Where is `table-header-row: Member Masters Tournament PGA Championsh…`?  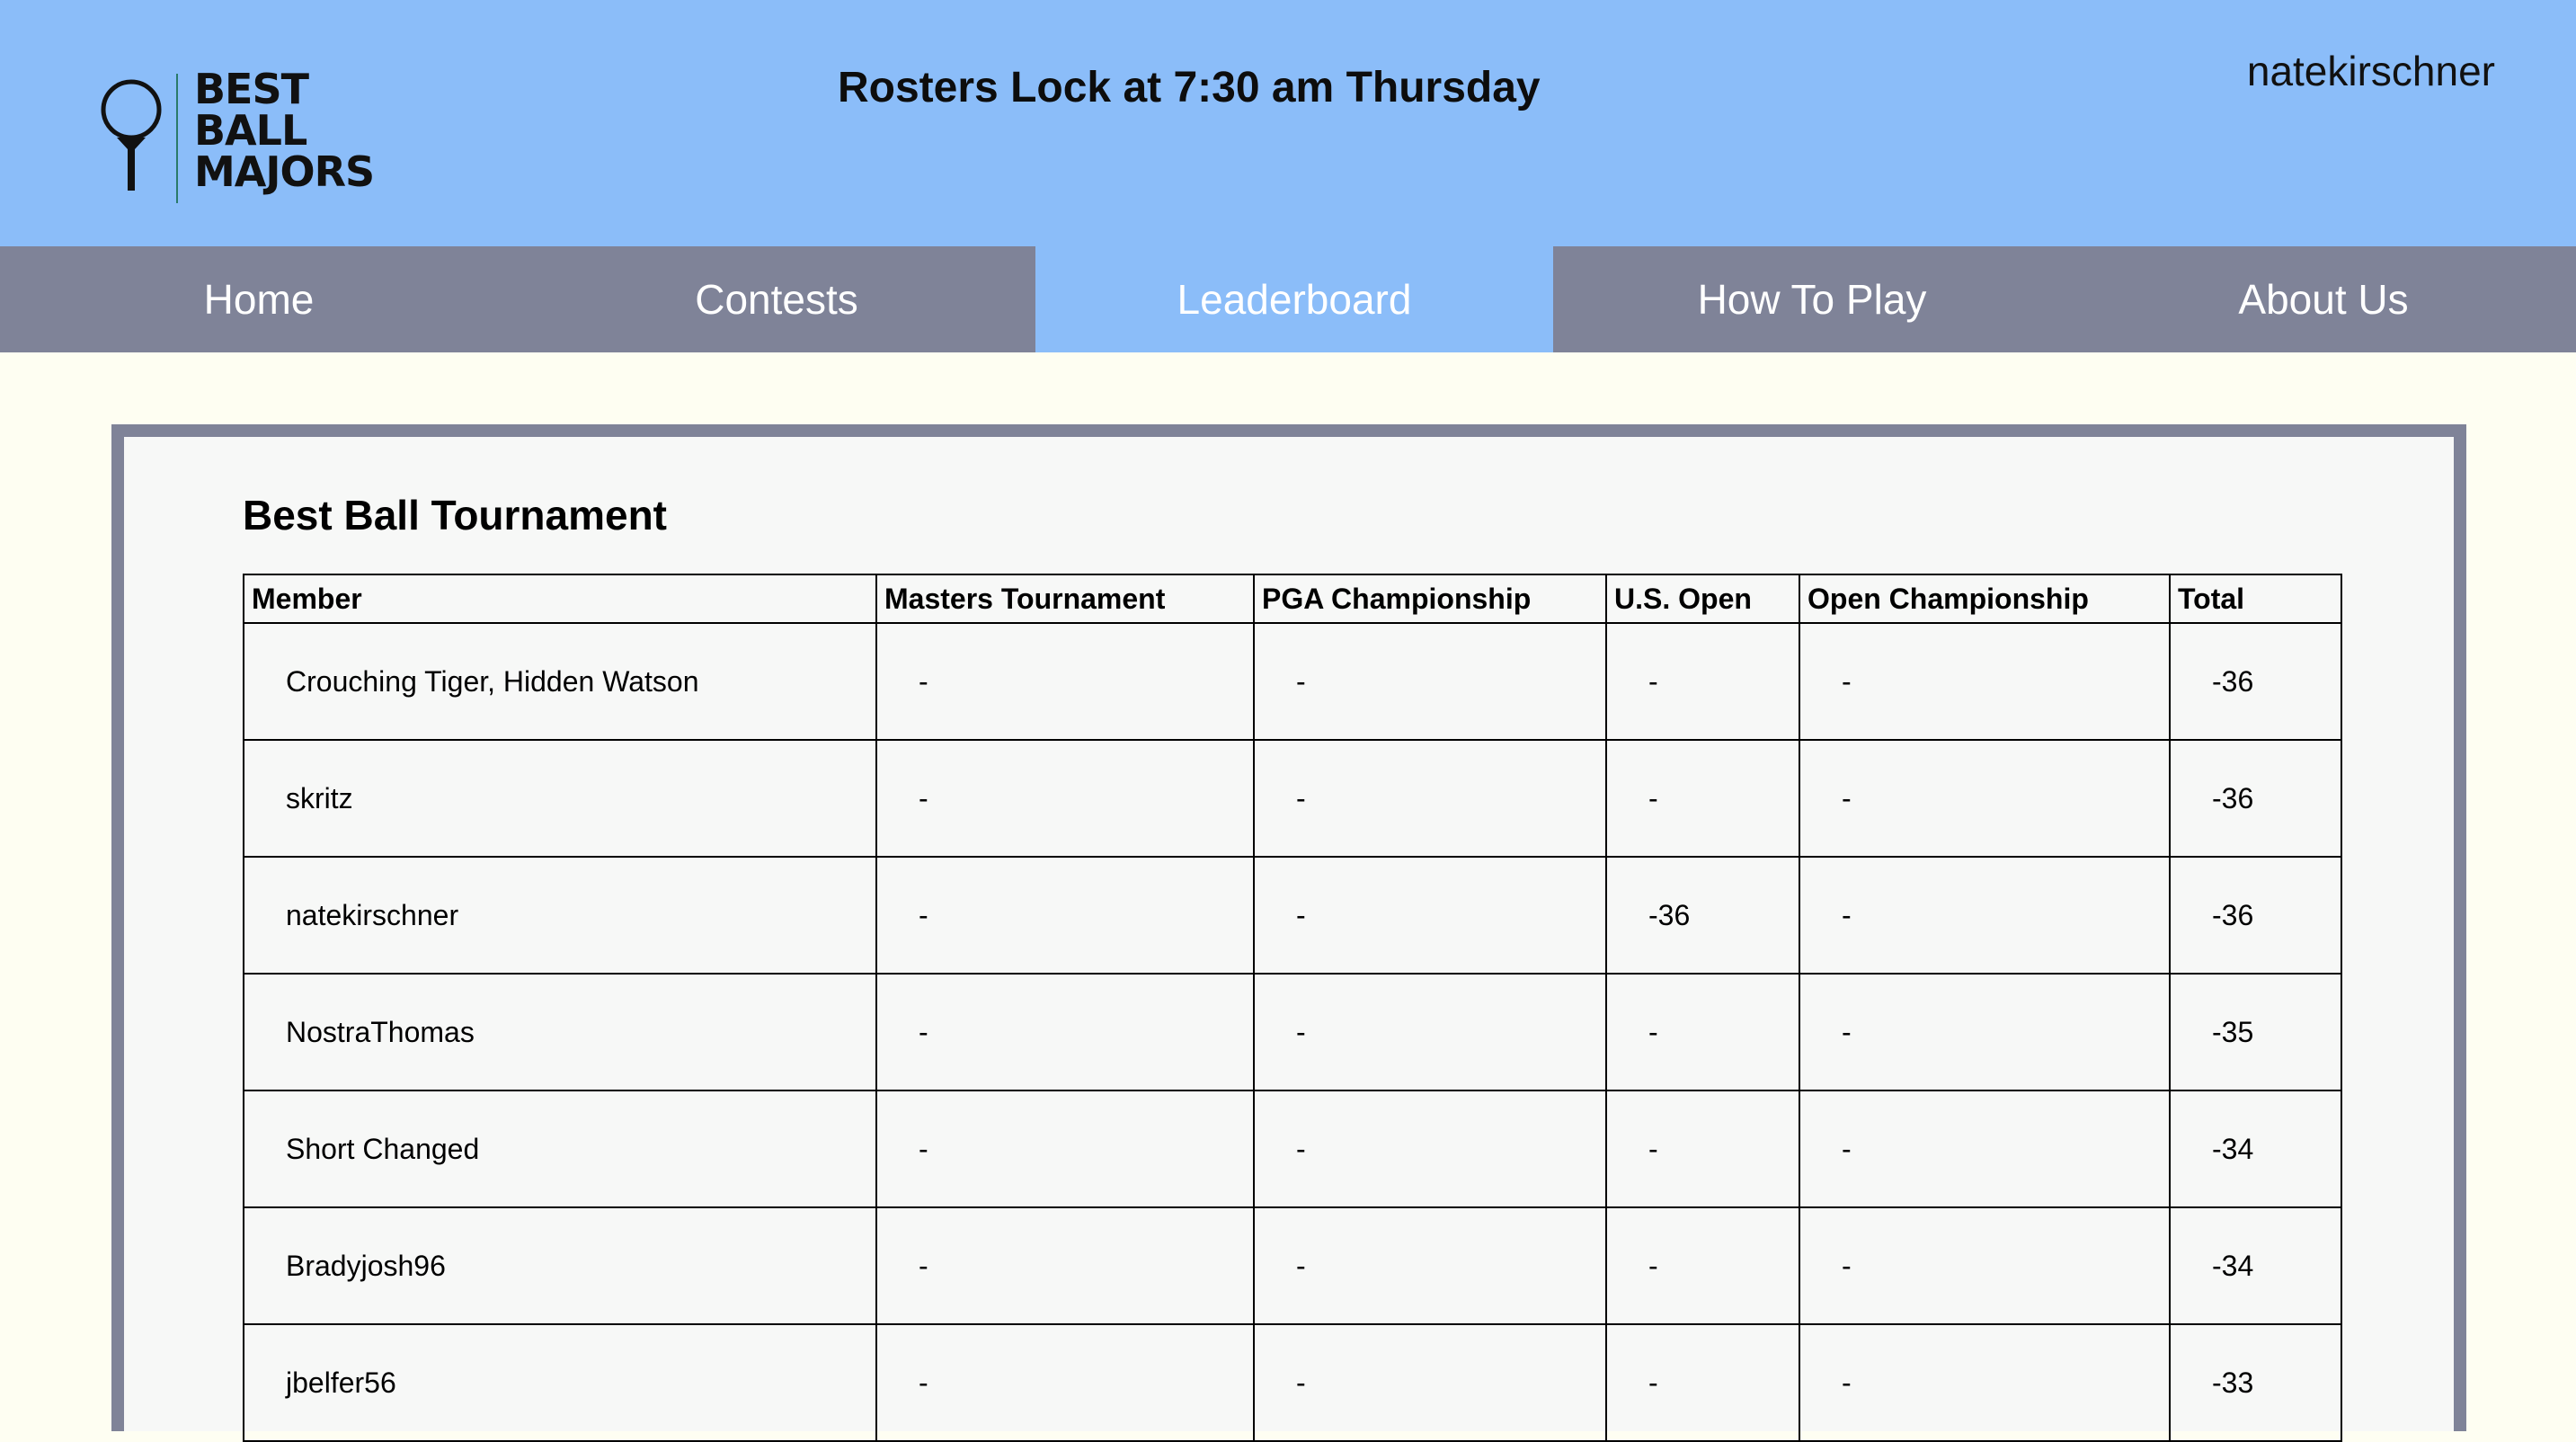
table-header-row: Member Masters Tournament PGA Championsh… is located at coordinates (1292, 599).